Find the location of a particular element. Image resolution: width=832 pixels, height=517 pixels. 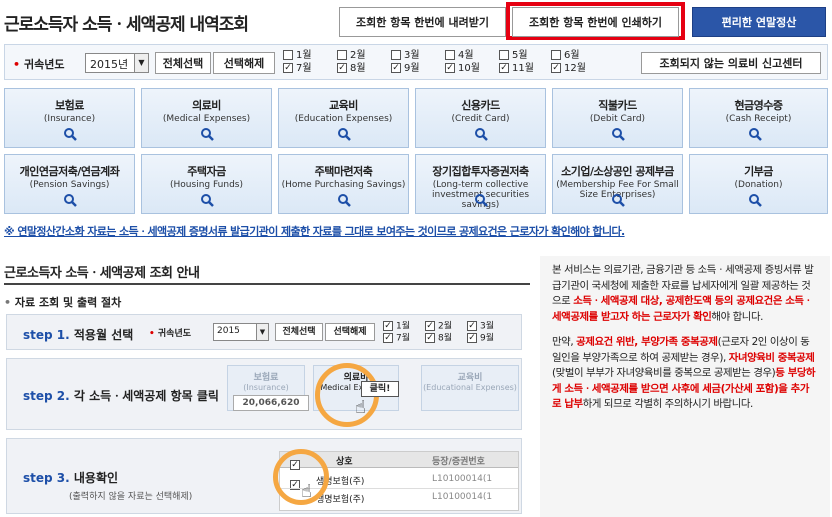

row2-no: L10100014(1 is located at coordinates (462, 497).